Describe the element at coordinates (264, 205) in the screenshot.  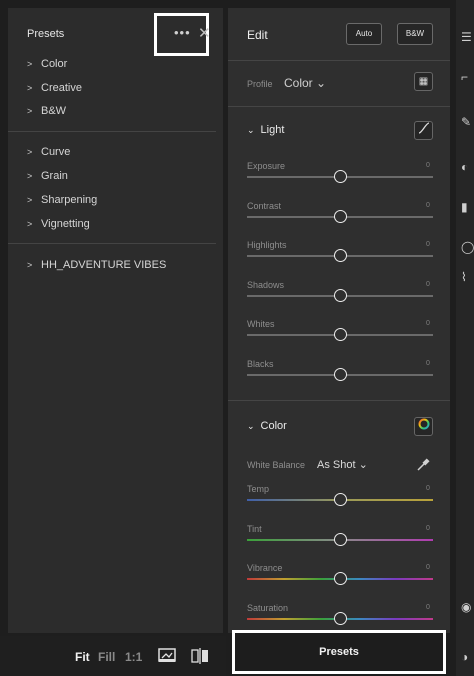
I see `slider-label: Contrast` at that location.